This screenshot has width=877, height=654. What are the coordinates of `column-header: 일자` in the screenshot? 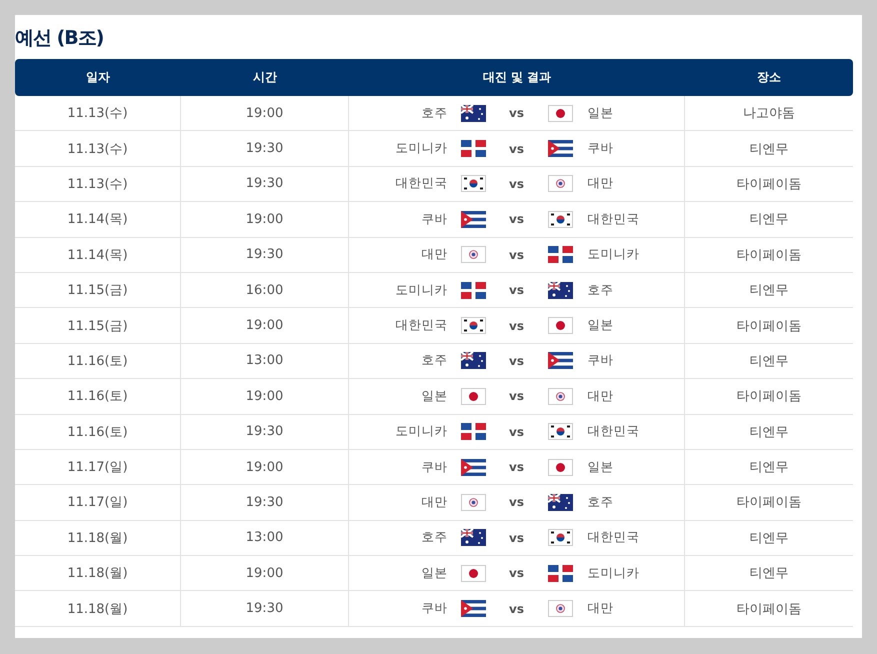 It's located at (98, 77).